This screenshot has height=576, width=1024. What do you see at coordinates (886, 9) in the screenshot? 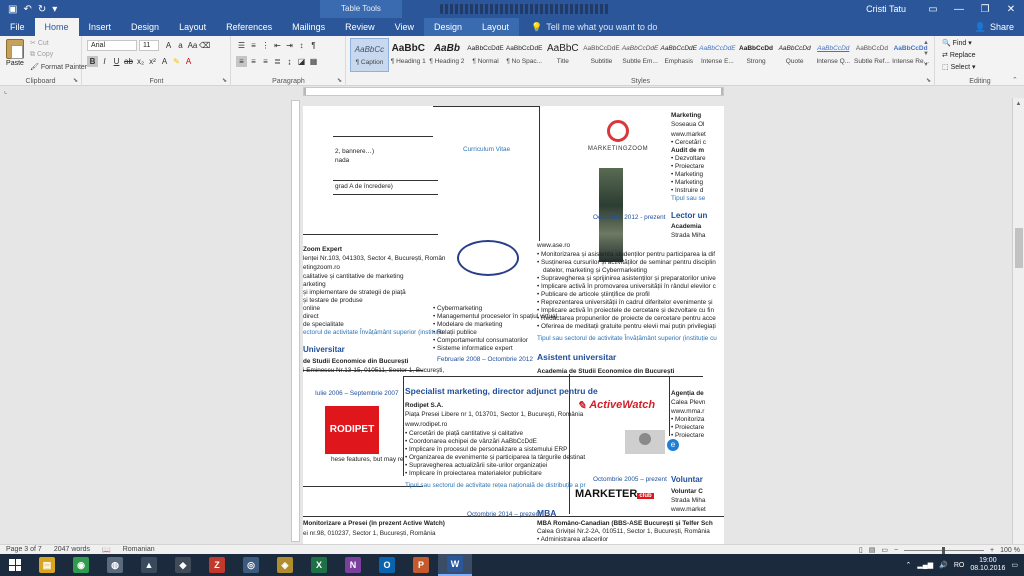
I see `user-name: Cristi Tatu` at bounding box center [886, 9].